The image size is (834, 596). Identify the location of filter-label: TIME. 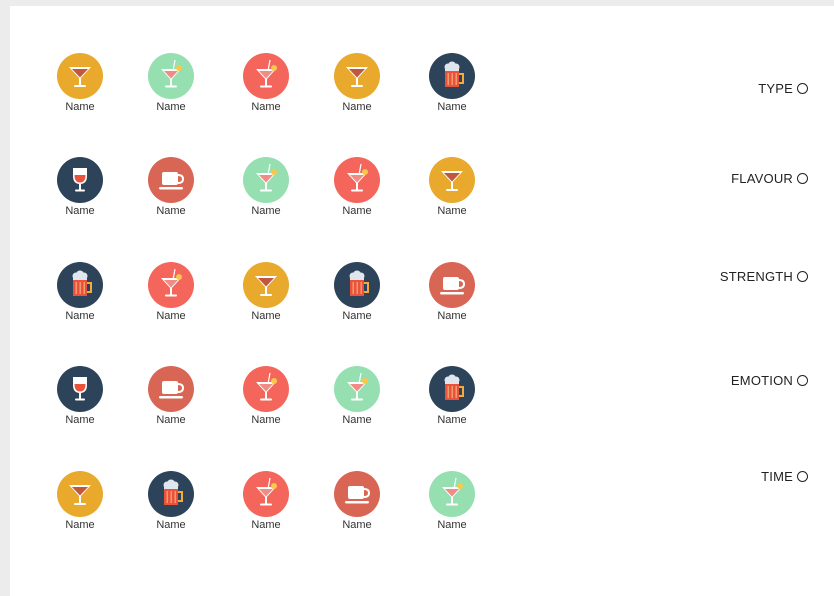
(777, 476).